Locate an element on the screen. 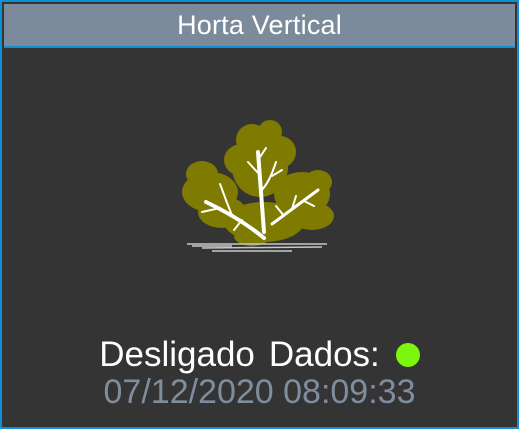 Image resolution: width=519 pixels, height=429 pixels. plant-icon is located at coordinates (258, 186).